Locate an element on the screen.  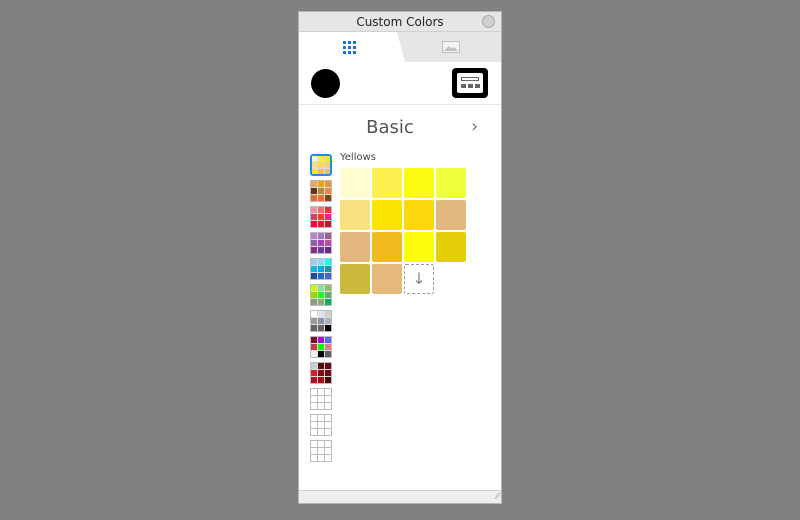
tab-image is located at coordinates (400, 47).